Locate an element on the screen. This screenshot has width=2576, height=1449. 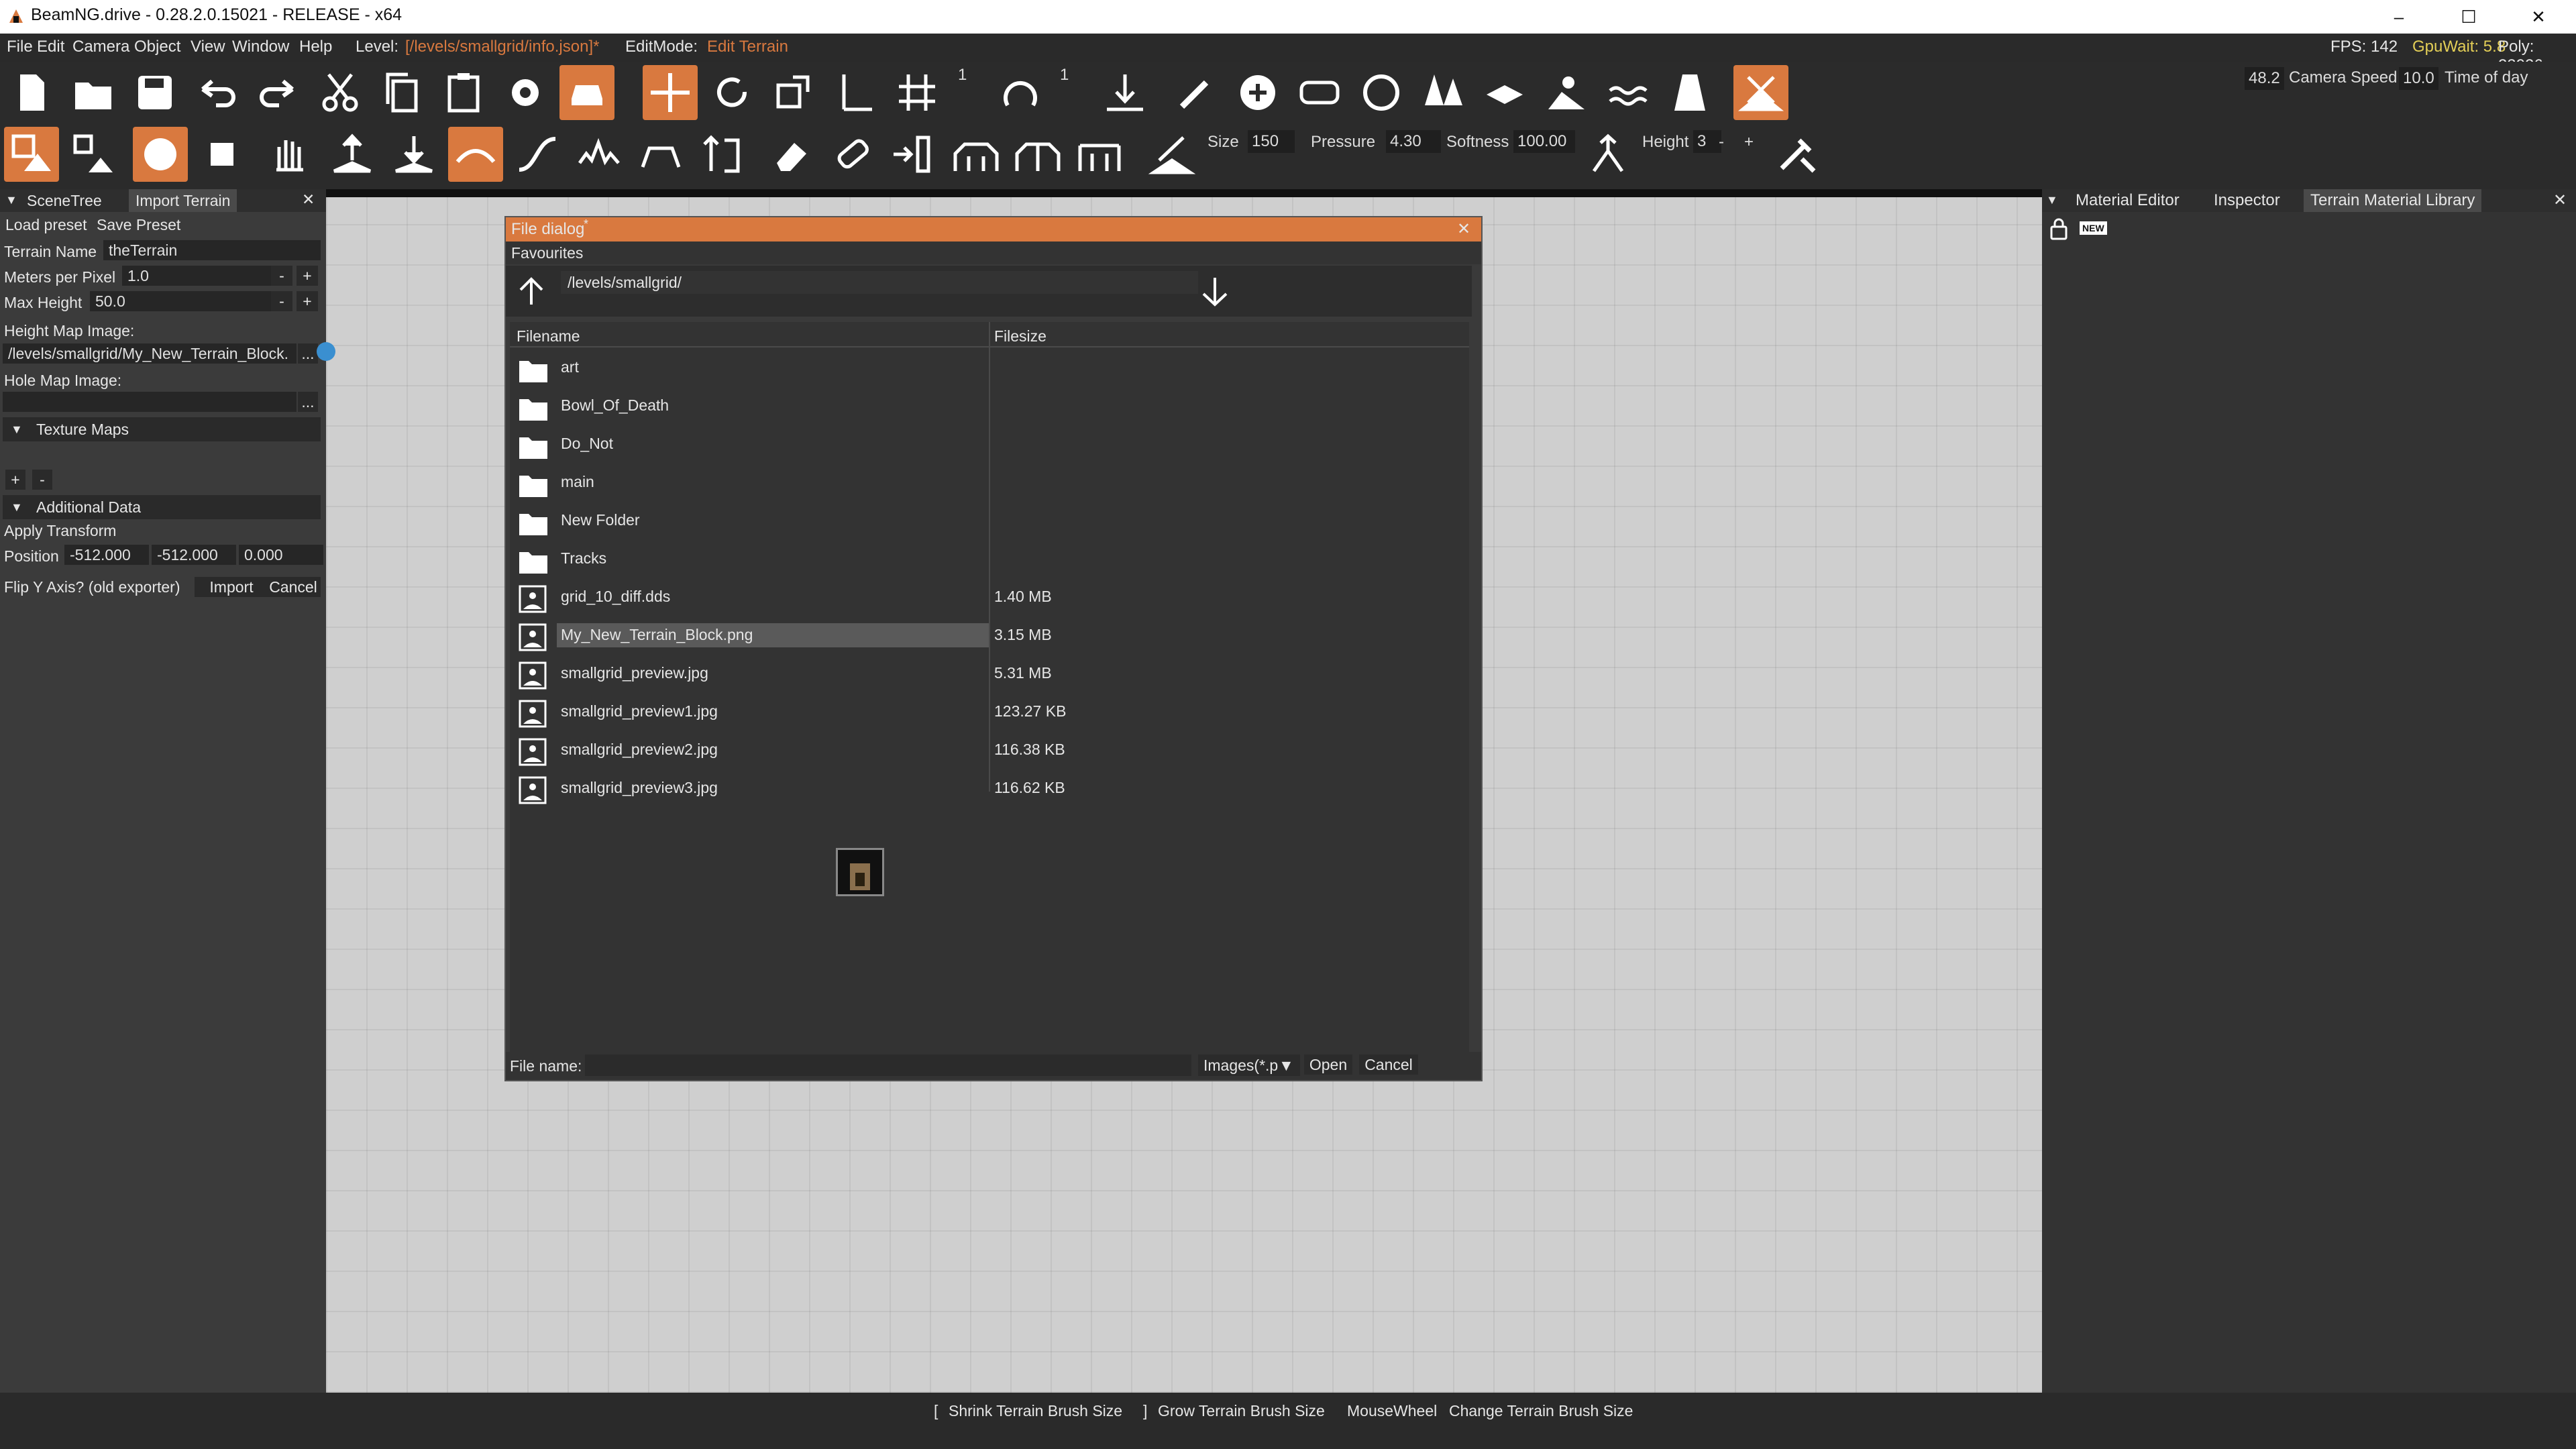
road-architect-icon is located at coordinates (1689, 92).